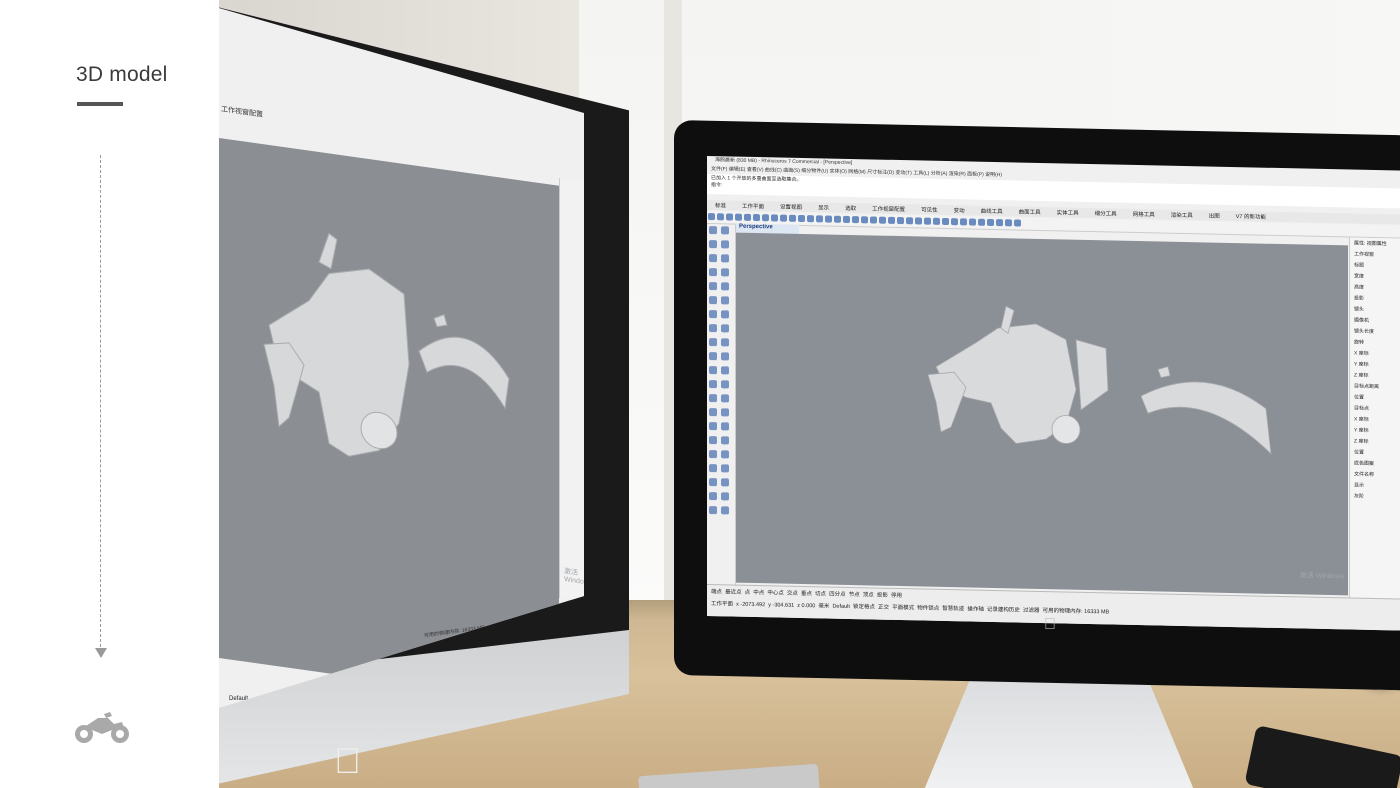 The width and height of the screenshot is (1400, 788). What do you see at coordinates (733, 592) in the screenshot?
I see `osnap: 最近点` at bounding box center [733, 592].